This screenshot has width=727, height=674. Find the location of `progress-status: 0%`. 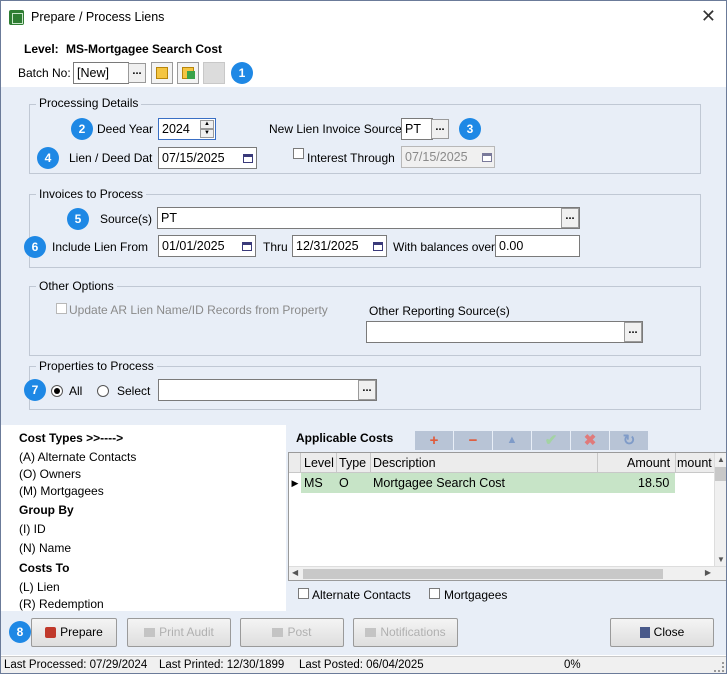

progress-status: 0% is located at coordinates (572, 665).